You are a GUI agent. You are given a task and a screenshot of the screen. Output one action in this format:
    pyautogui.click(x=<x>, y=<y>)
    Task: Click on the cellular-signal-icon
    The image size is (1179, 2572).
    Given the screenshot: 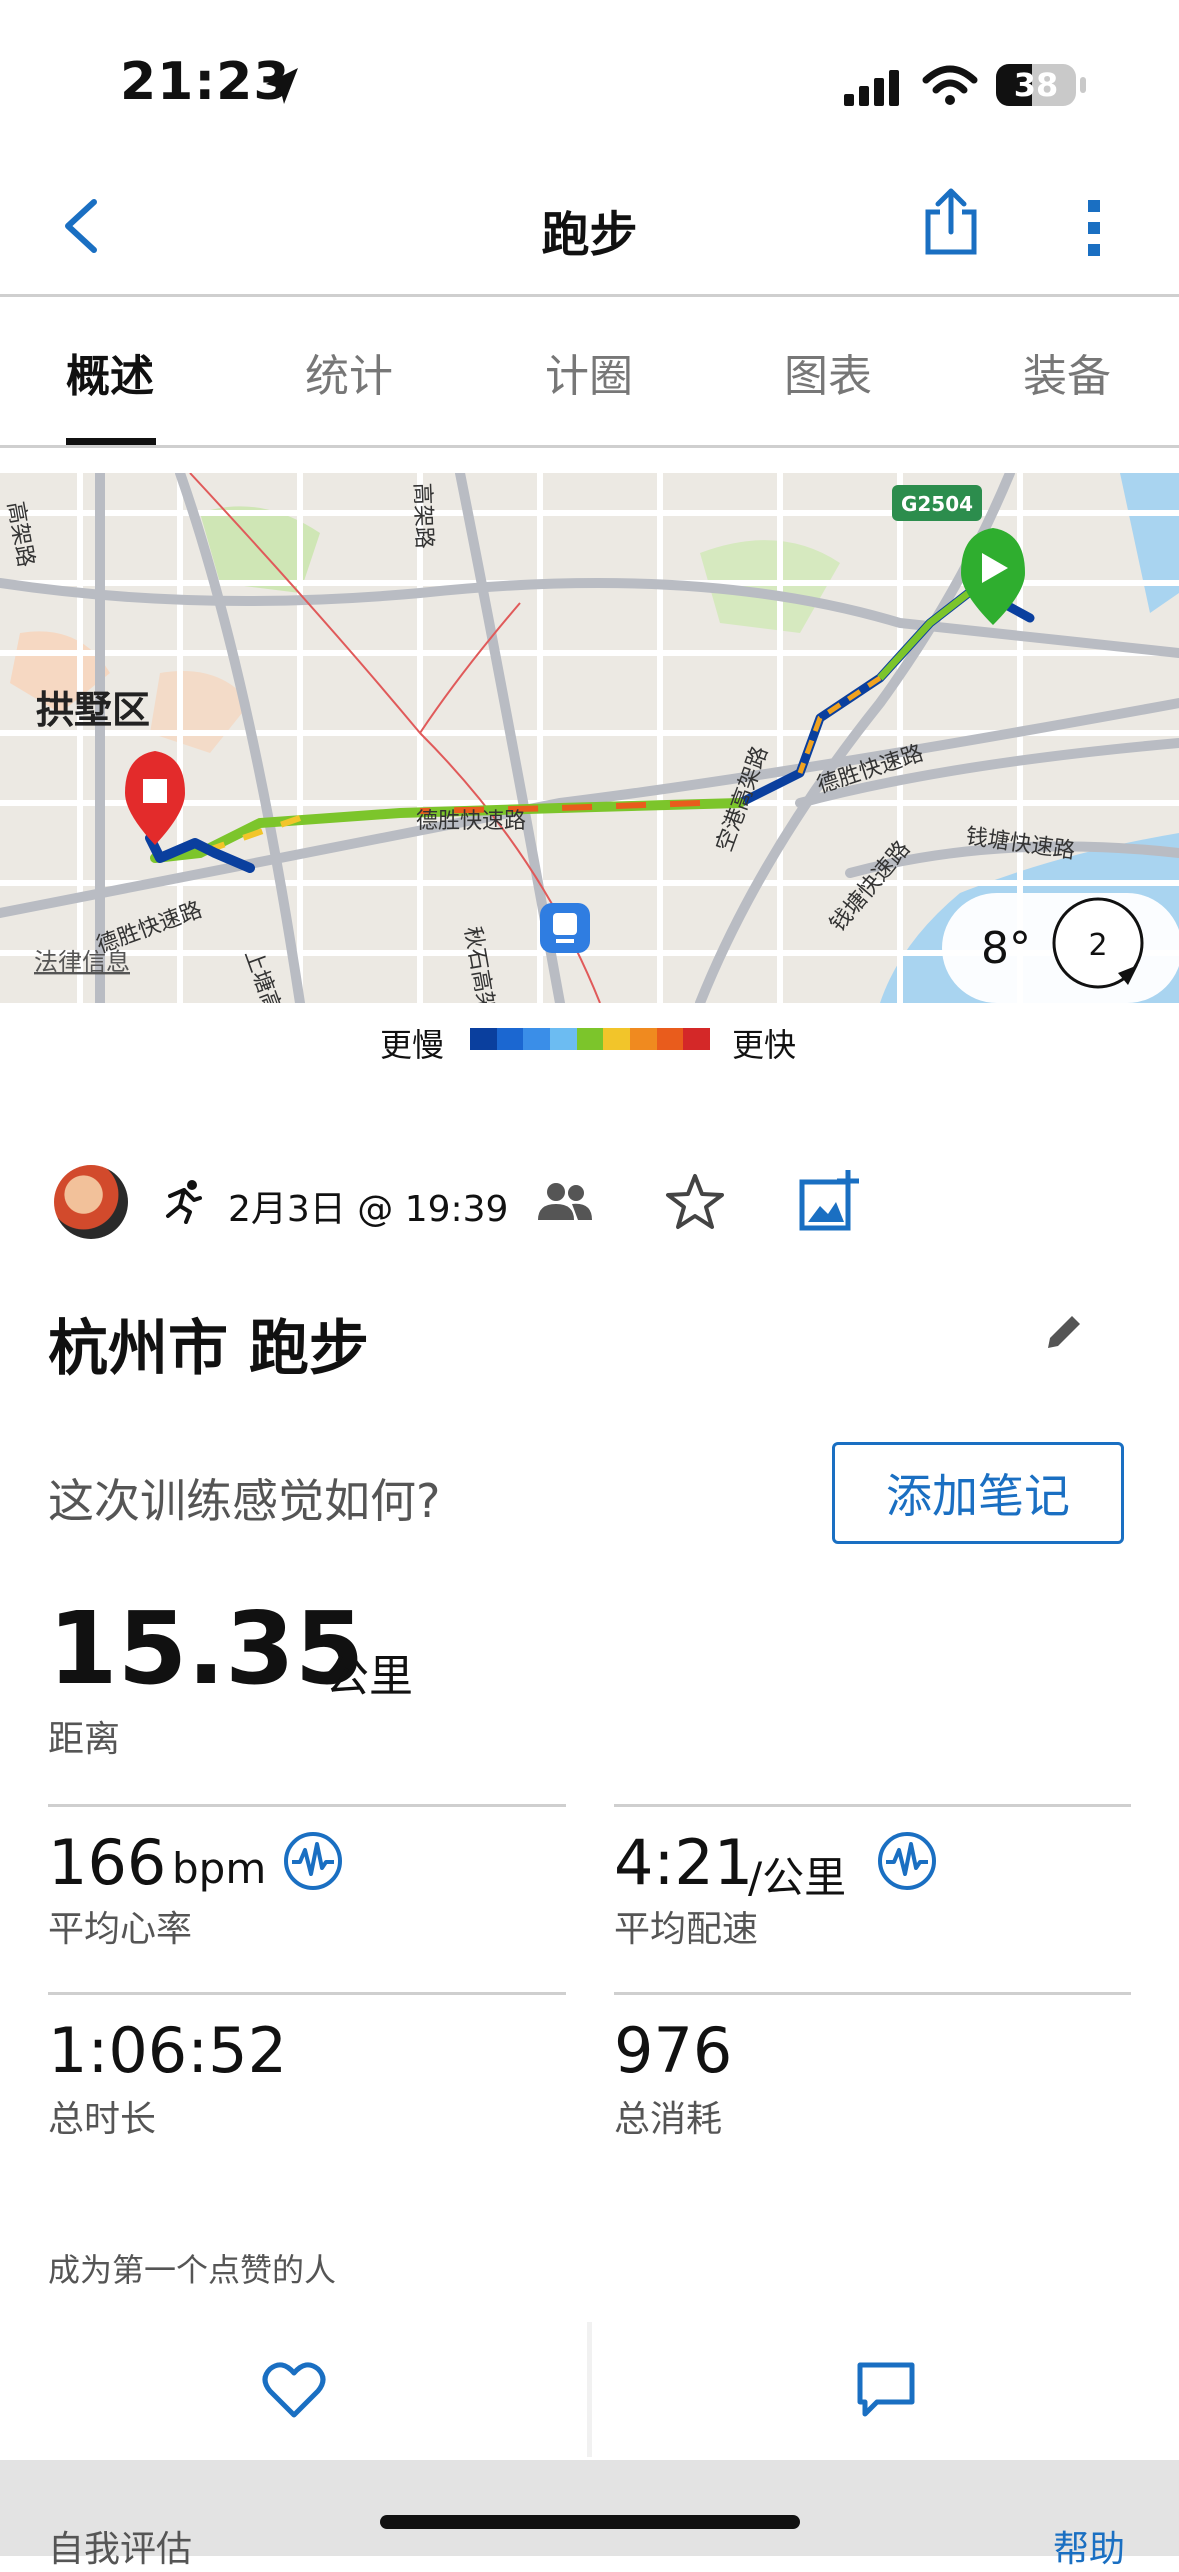 What is the action you would take?
    pyautogui.click(x=871, y=88)
    